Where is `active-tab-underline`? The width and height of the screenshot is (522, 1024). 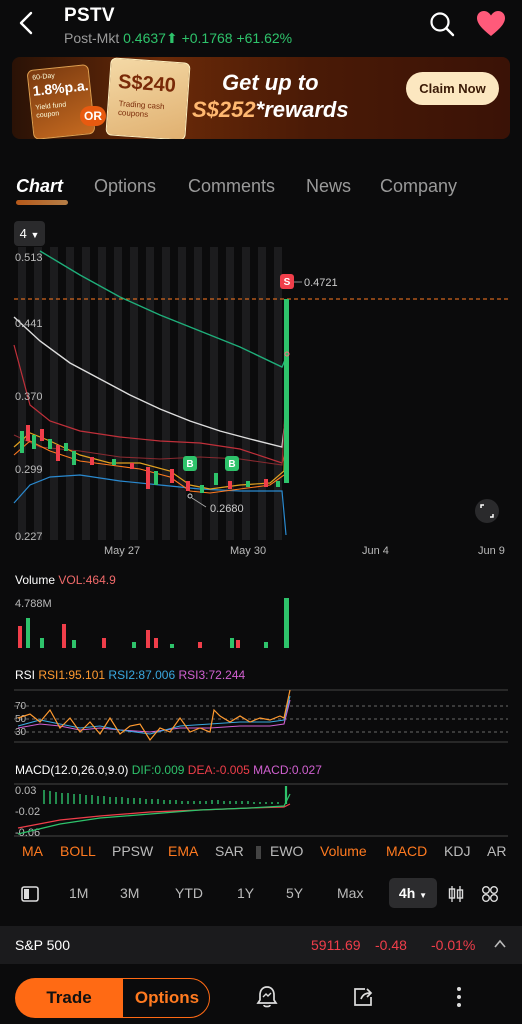
active-tab-underline is located at coordinates (42, 202).